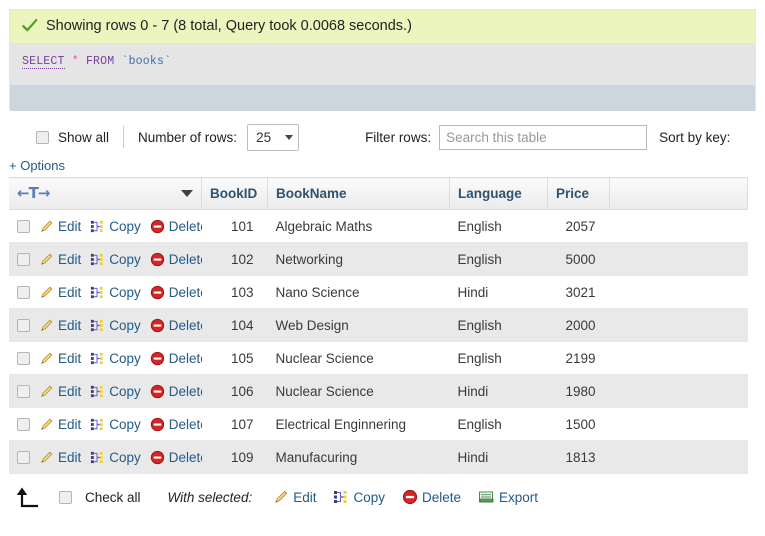 The height and width of the screenshot is (536, 765). I want to click on bulk-export-button: Export, so click(508, 497).